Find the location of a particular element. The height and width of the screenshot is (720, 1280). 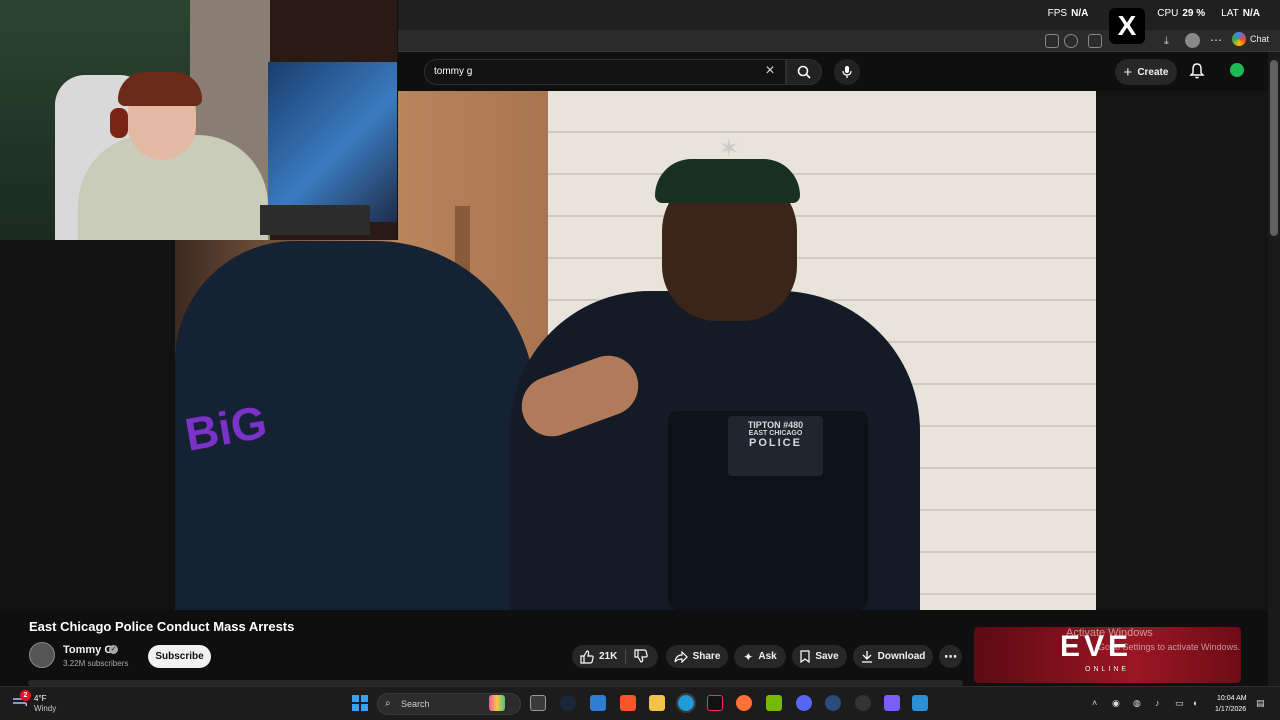

patch-line: TIPTON #480 is located at coordinates (775, 425).